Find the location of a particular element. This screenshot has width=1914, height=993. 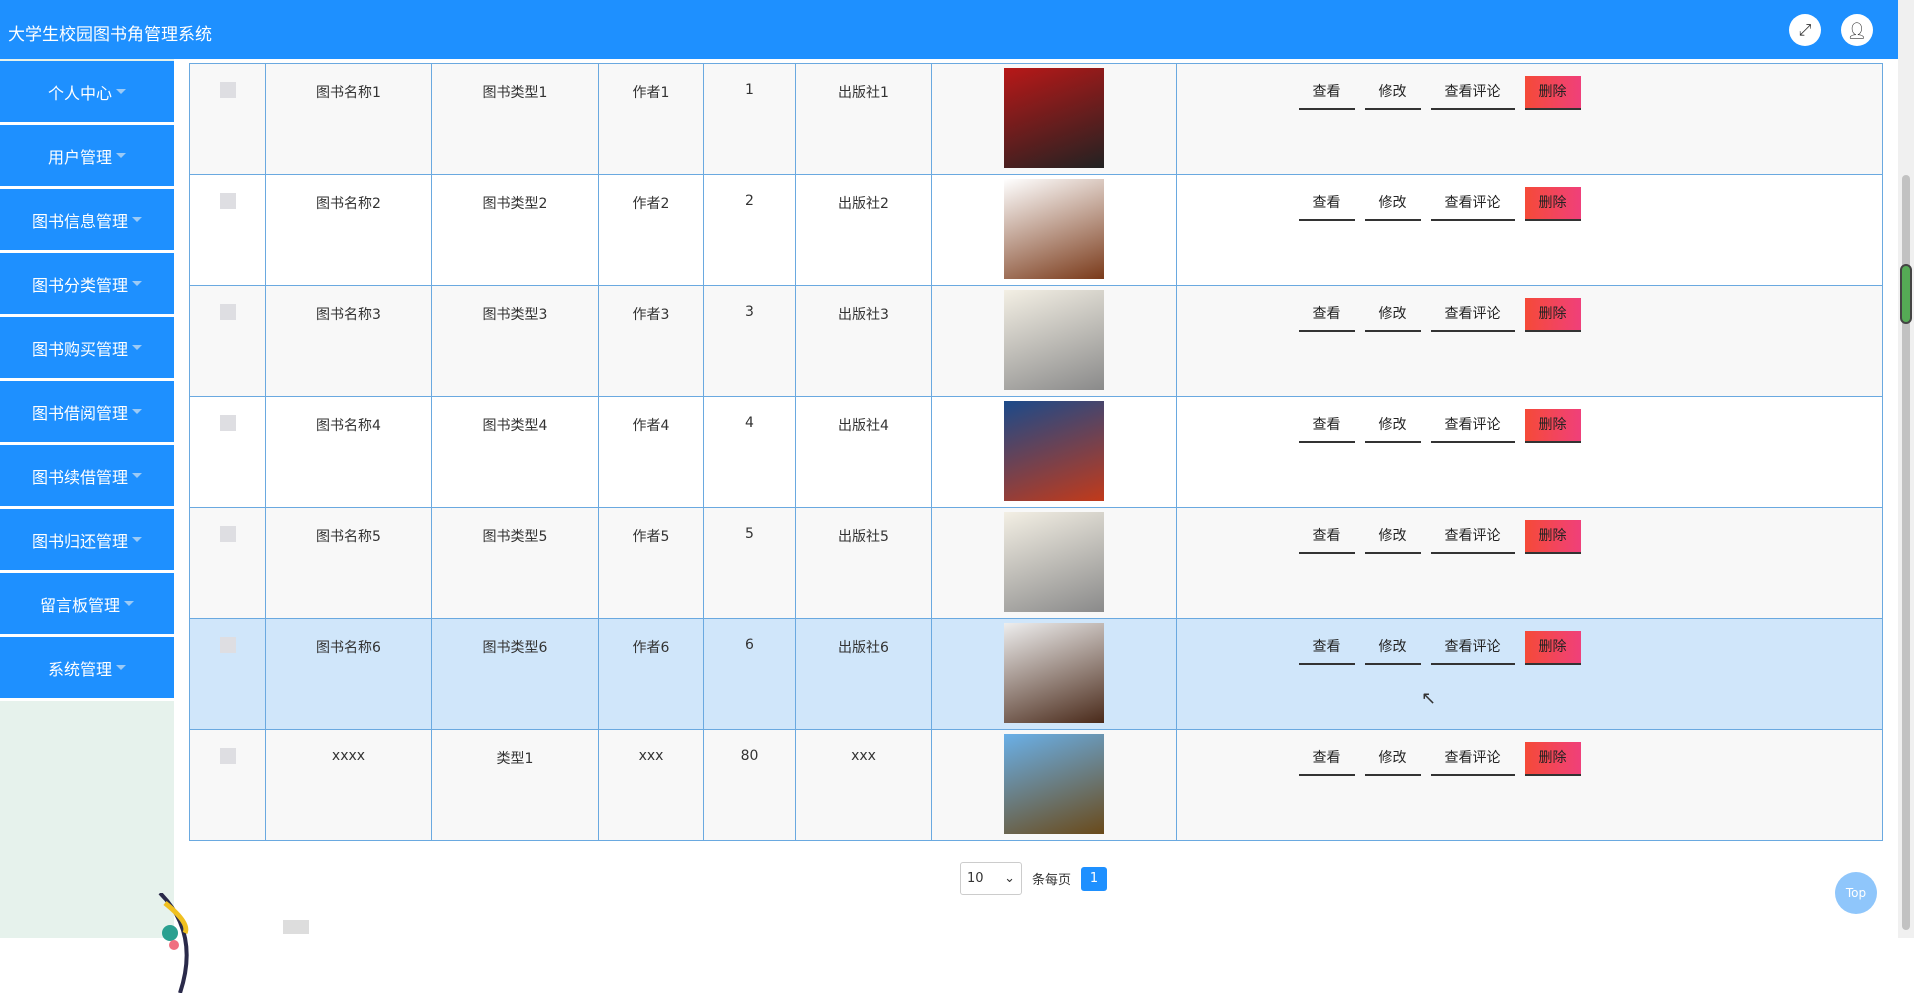

book-name: 图书名称3 is located at coordinates (348, 341).